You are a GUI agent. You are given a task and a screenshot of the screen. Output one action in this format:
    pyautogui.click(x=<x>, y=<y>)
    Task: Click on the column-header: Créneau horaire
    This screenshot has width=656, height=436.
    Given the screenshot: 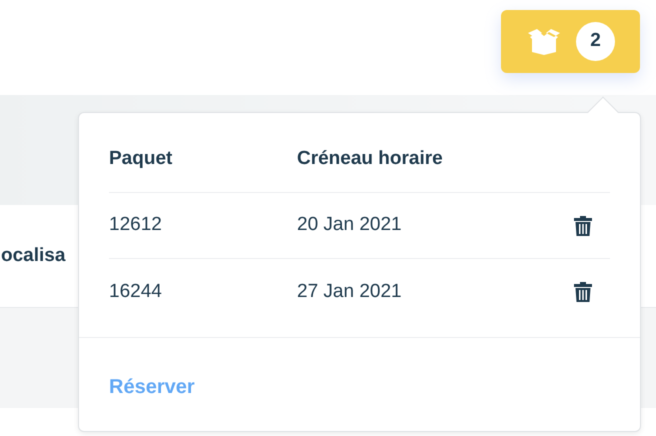 What is the action you would take?
    pyautogui.click(x=370, y=158)
    